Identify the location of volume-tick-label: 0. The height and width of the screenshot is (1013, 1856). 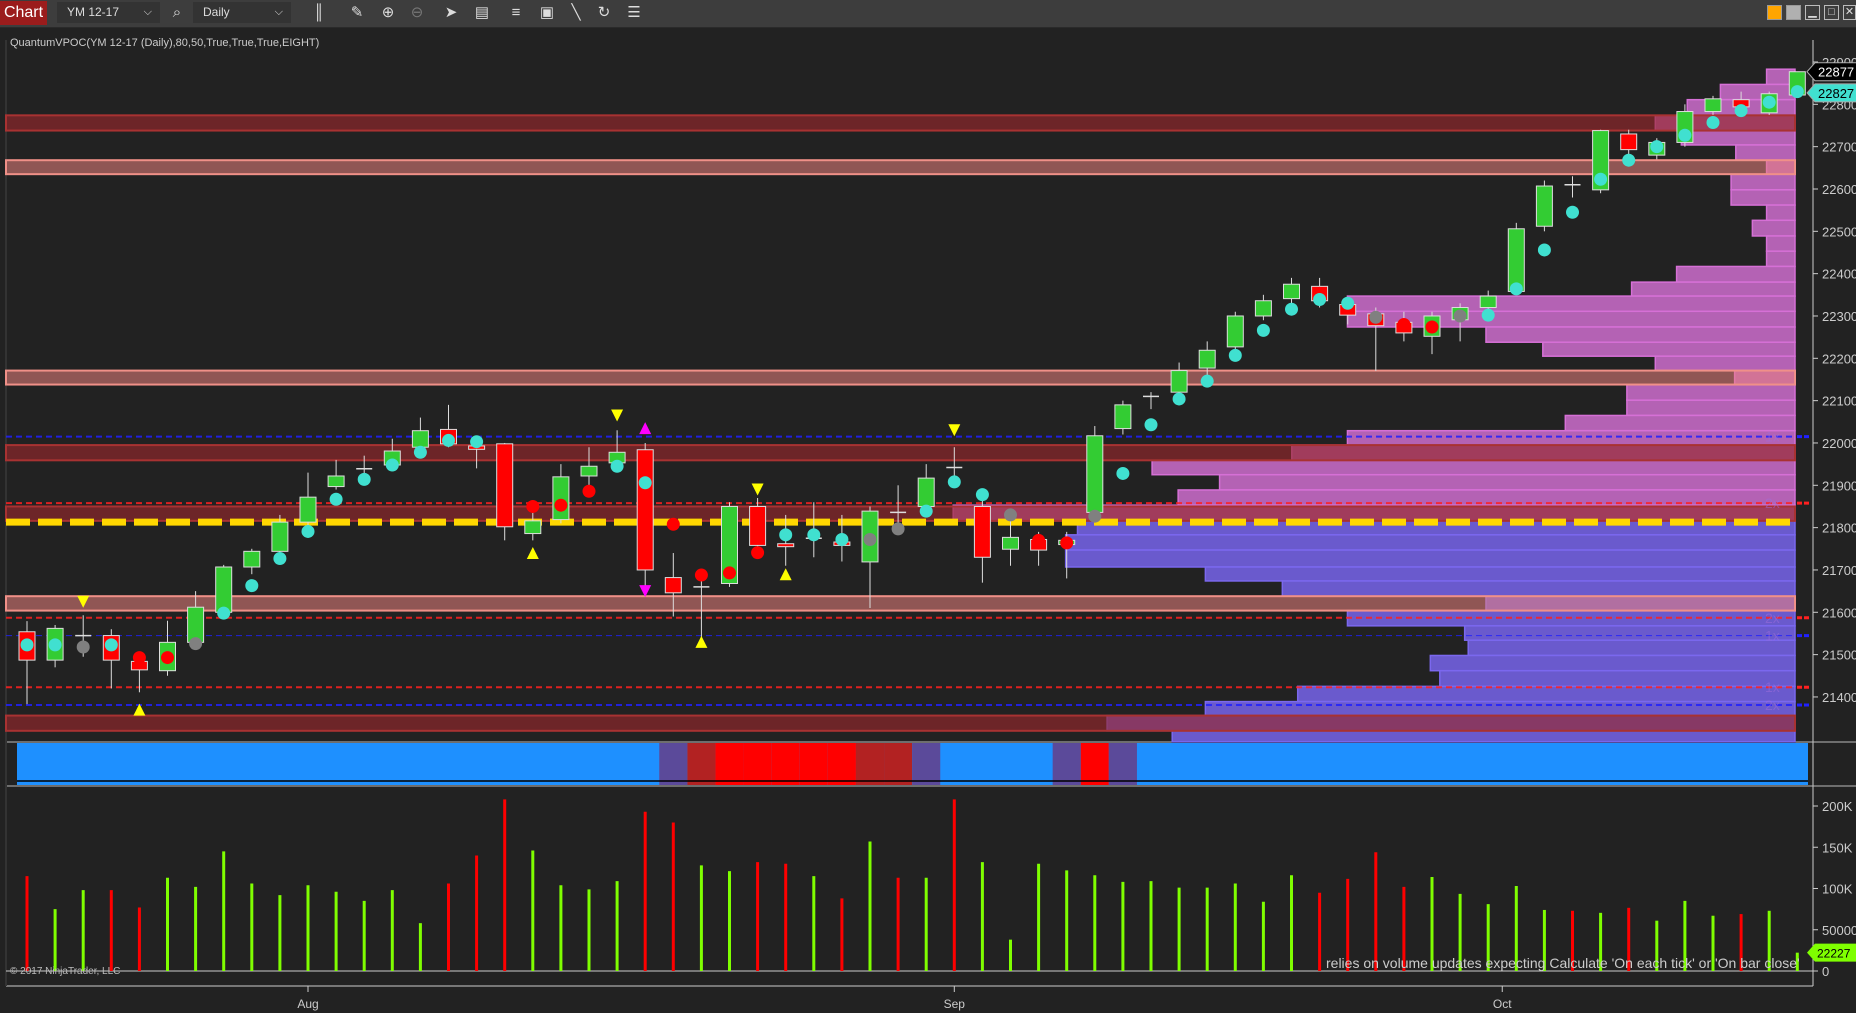
(1825, 971).